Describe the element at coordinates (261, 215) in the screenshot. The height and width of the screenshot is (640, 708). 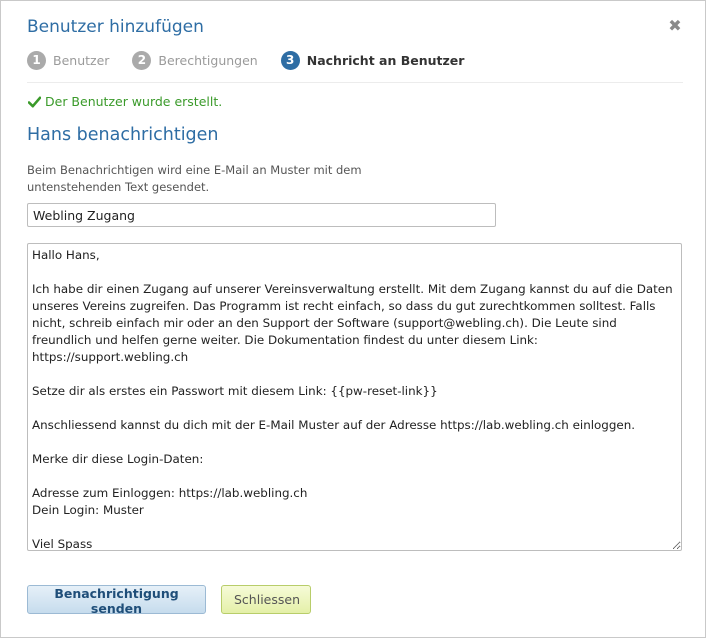
I see `subject-input` at that location.